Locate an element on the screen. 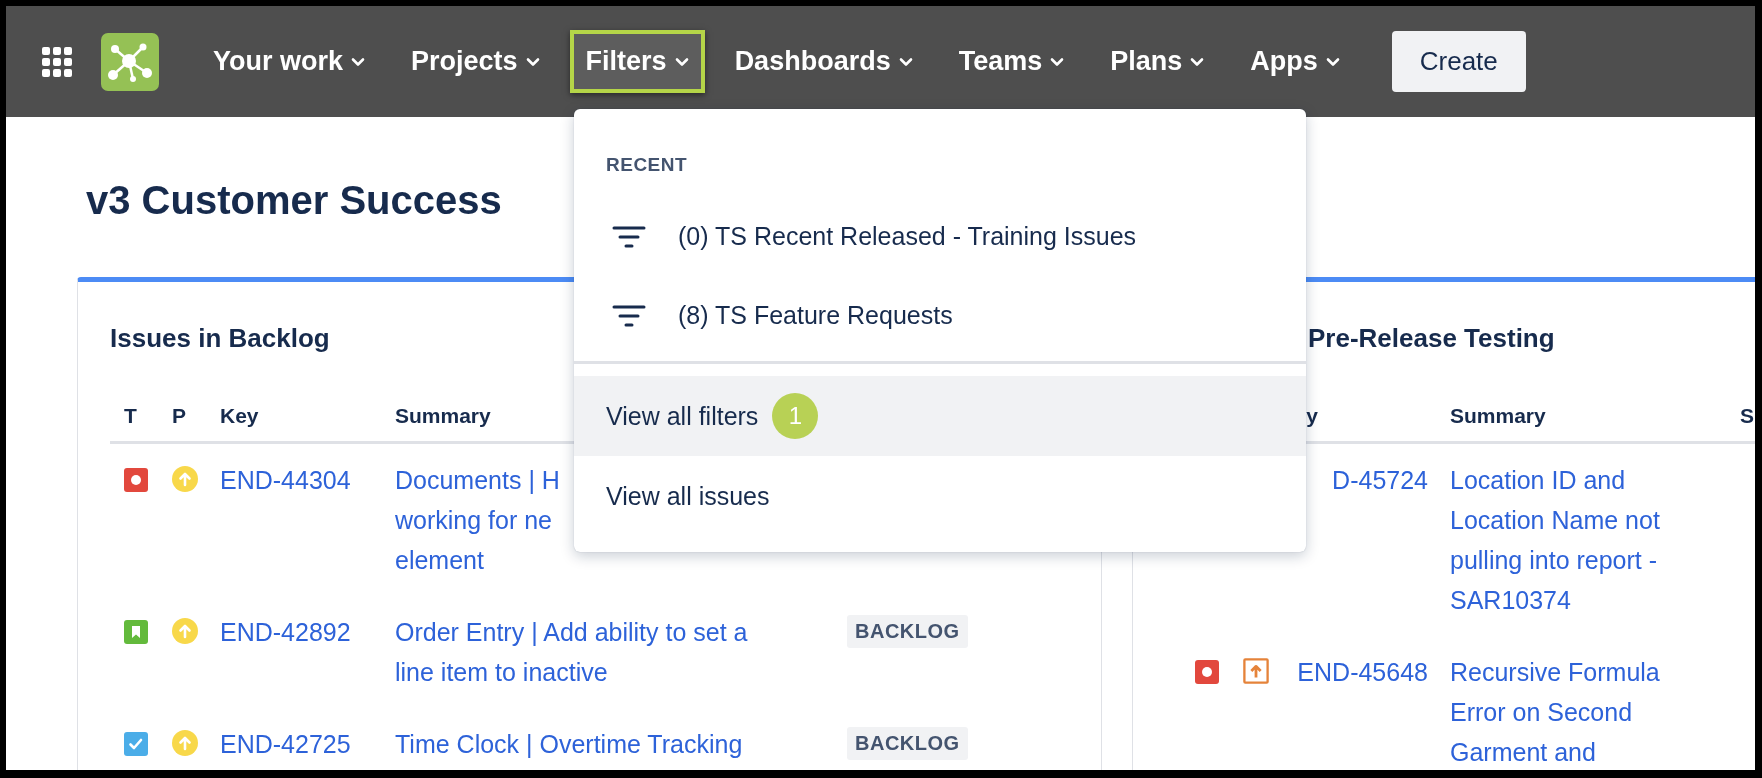 The image size is (1762, 778). section-heading: RECENT is located at coordinates (647, 165).